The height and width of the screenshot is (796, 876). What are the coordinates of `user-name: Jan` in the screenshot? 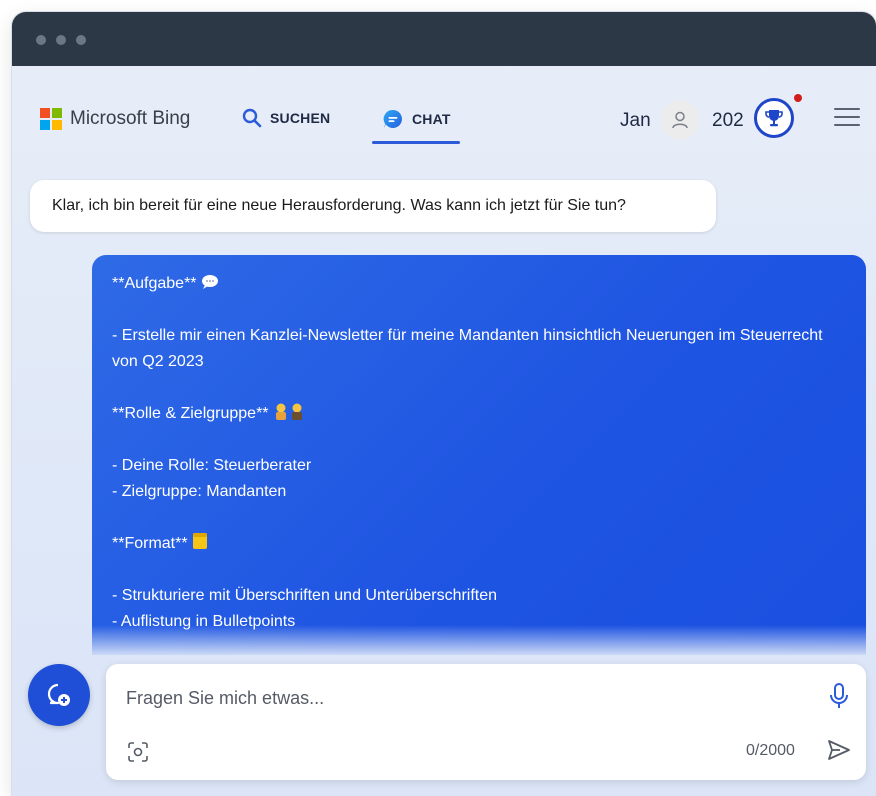 It's located at (635, 121).